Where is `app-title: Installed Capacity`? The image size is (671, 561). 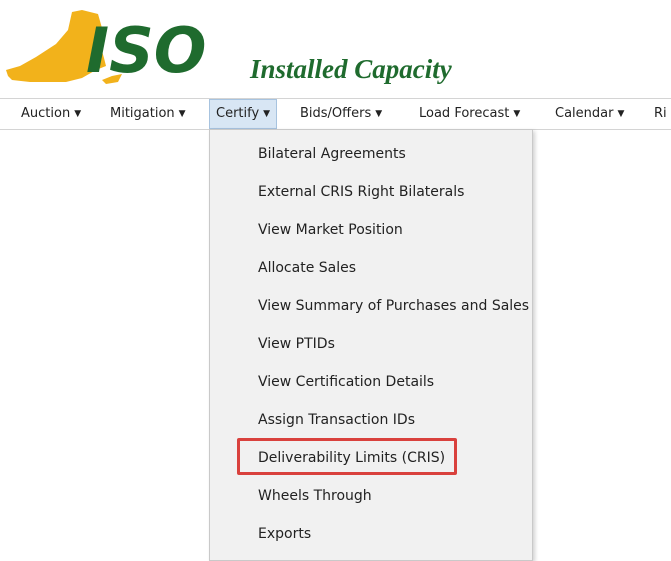
app-title: Installed Capacity is located at coordinates (351, 69).